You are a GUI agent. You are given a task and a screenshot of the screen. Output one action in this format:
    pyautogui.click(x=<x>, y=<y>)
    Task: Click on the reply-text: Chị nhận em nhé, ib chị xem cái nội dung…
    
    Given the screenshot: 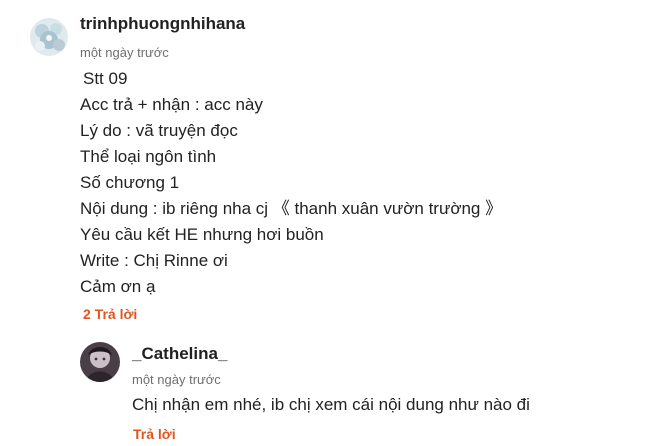 What is the action you would take?
    pyautogui.click(x=331, y=404)
    